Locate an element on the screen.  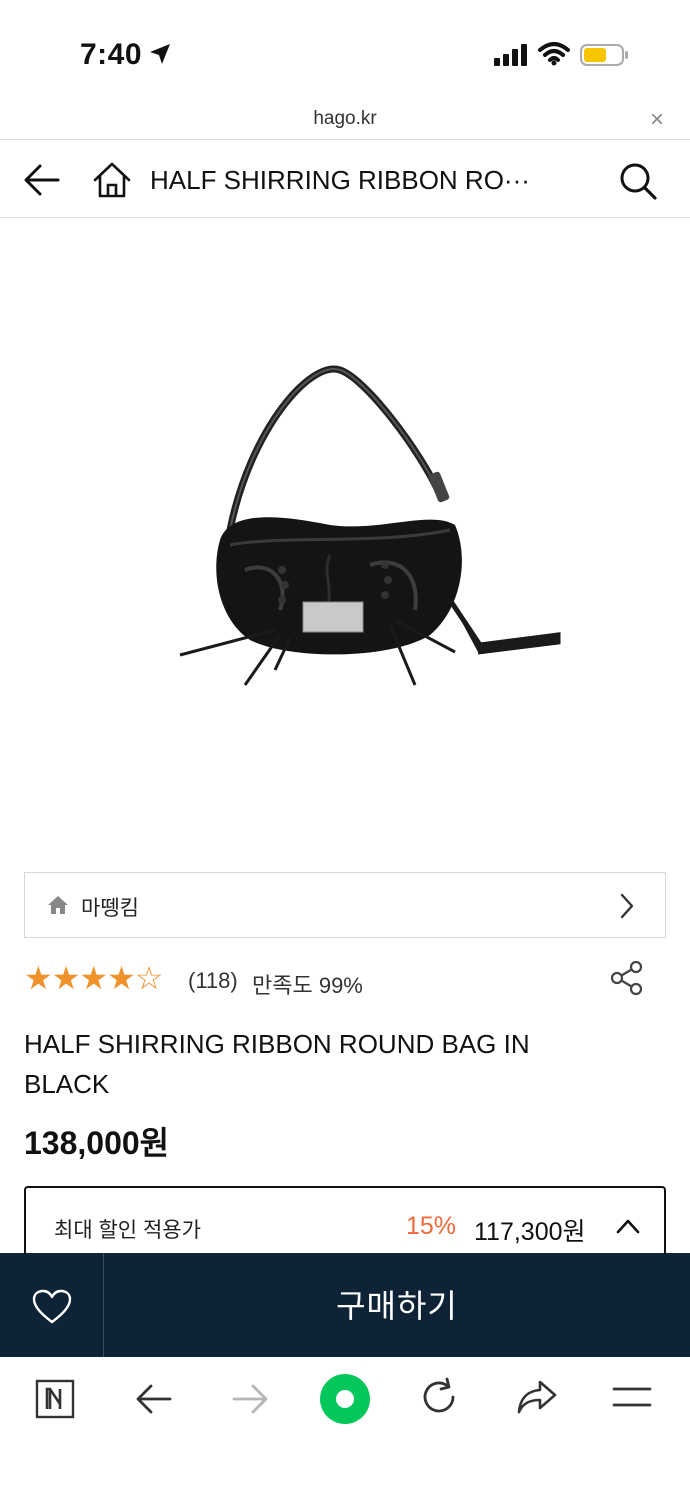
share-arrow-icon is located at coordinates (541, 1404).